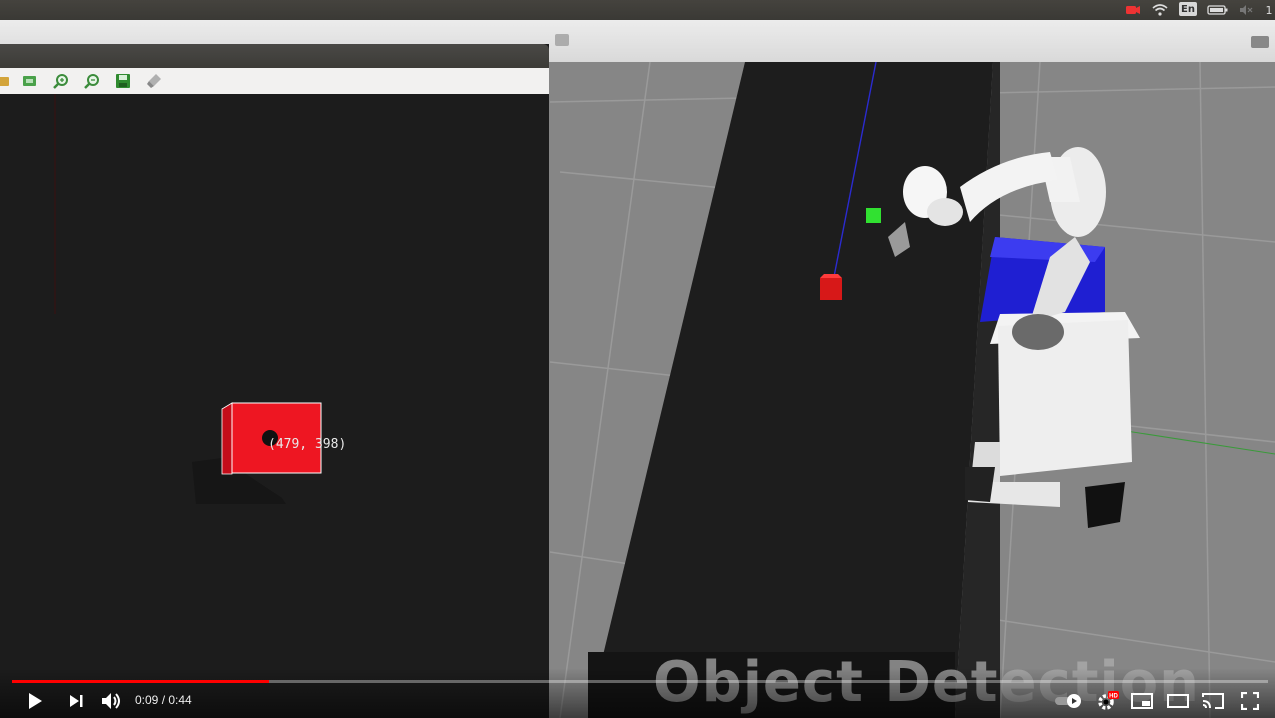 The height and width of the screenshot is (718, 1275). I want to click on duration: 0:44, so click(180, 700).